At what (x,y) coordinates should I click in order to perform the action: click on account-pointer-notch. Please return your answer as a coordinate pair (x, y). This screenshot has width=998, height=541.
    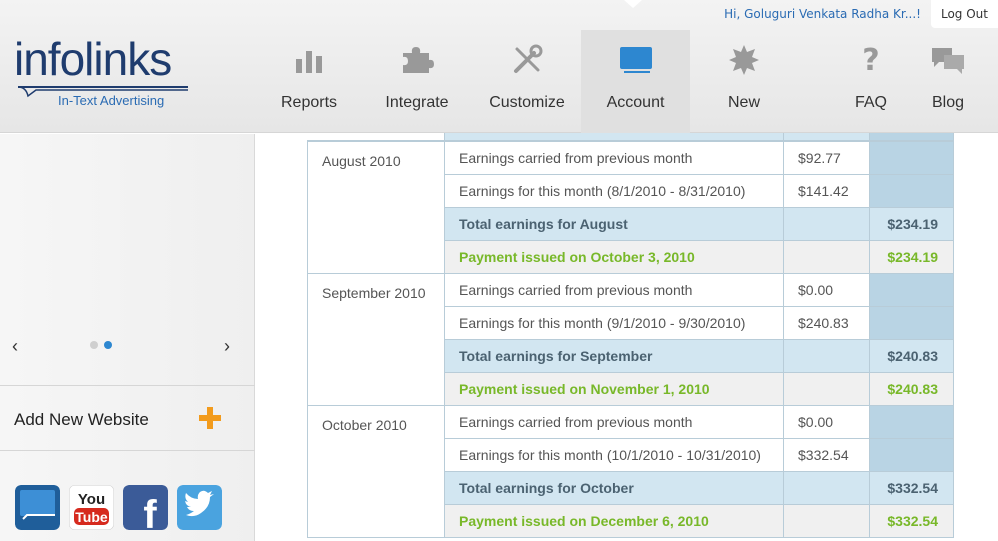
    Looking at the image, I should click on (633, 4).